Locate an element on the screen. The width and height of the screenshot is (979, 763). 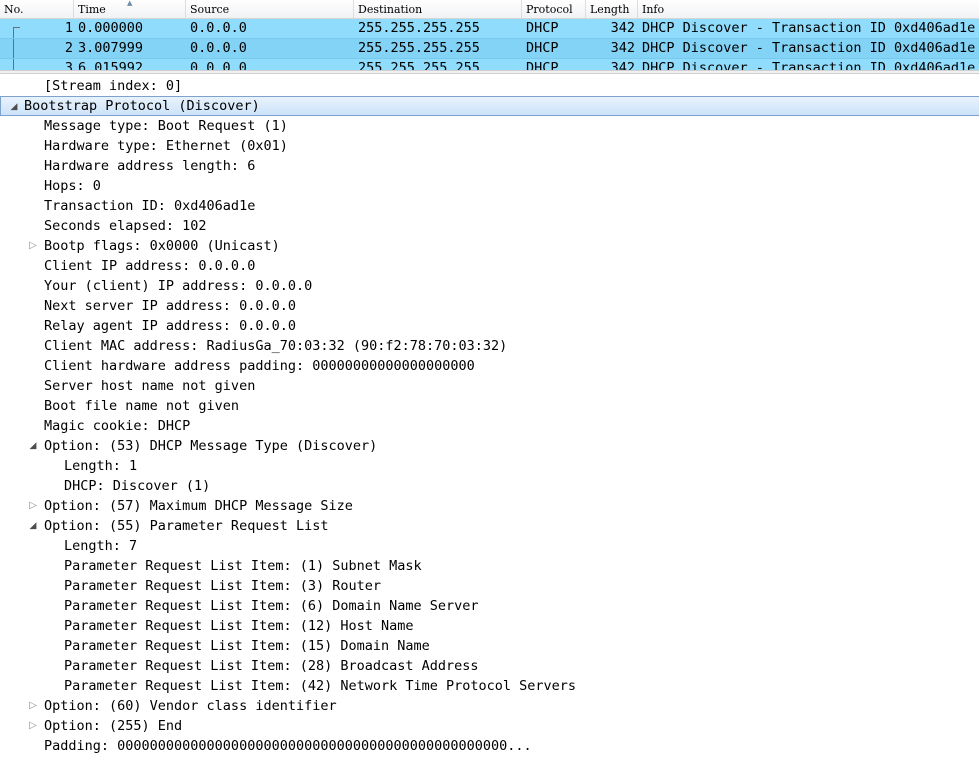
tree-item-label: Your (client) IP address: 0.0.0.0 is located at coordinates (178, 286).